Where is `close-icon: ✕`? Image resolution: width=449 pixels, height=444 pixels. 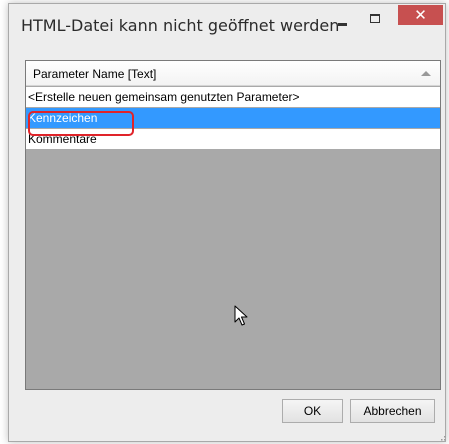
close-icon: ✕ is located at coordinates (420, 15).